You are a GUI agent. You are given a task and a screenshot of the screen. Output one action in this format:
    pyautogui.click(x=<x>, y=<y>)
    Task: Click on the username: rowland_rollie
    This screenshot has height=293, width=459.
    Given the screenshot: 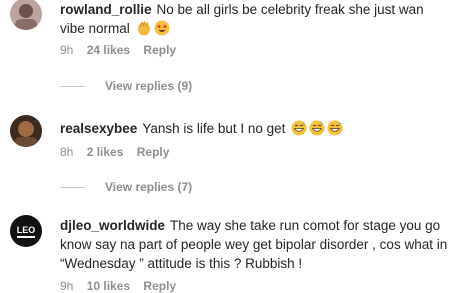 What is the action you would take?
    pyautogui.click(x=106, y=9)
    